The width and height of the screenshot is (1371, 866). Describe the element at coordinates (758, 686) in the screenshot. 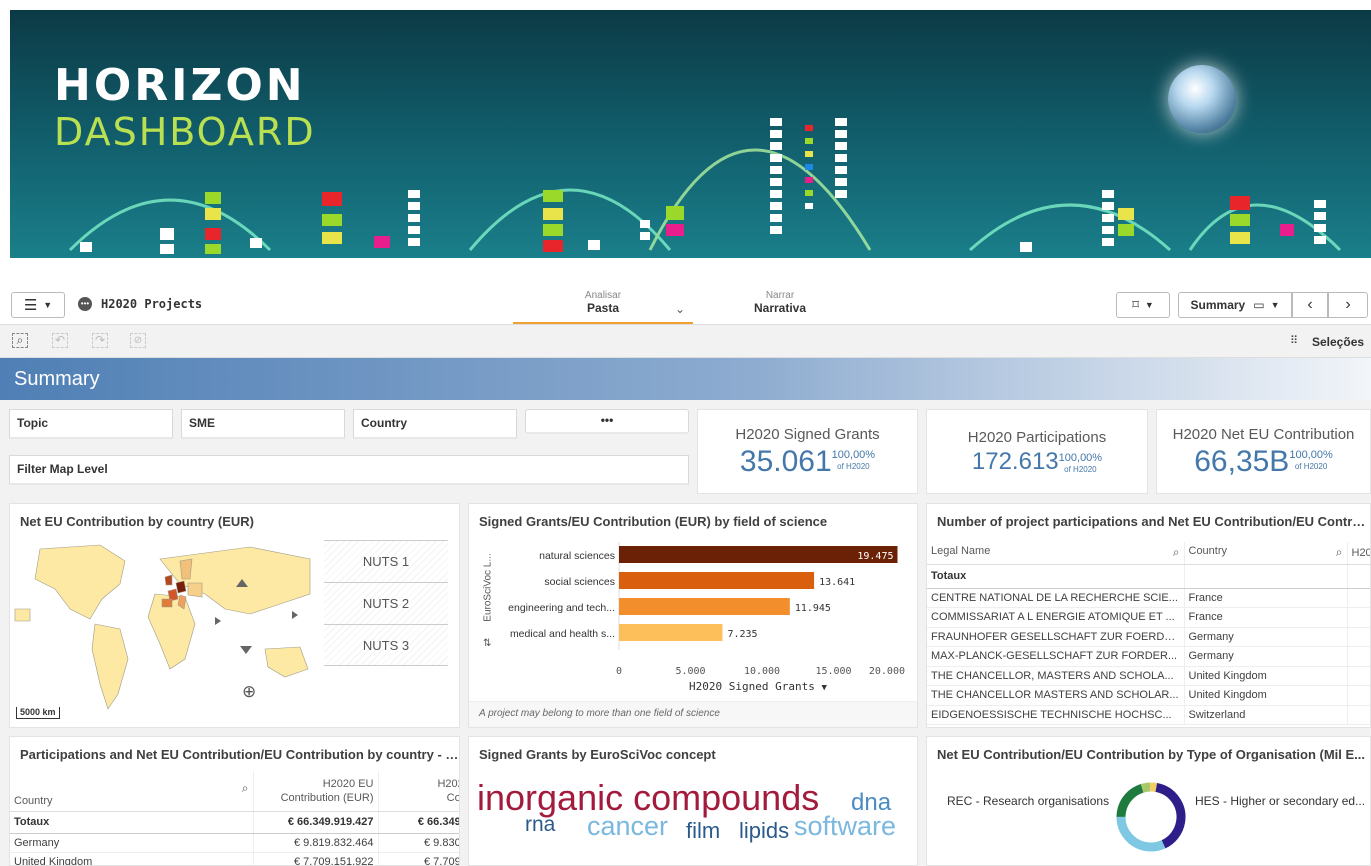

I see `x-axis-title: H2020 Signed Grants ▼` at that location.